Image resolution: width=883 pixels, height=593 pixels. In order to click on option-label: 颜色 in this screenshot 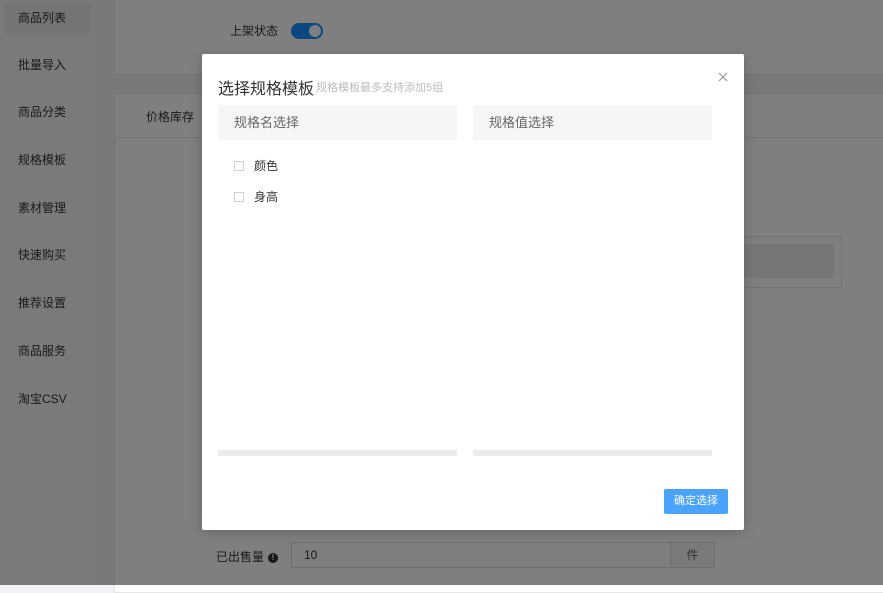, I will do `click(266, 166)`.